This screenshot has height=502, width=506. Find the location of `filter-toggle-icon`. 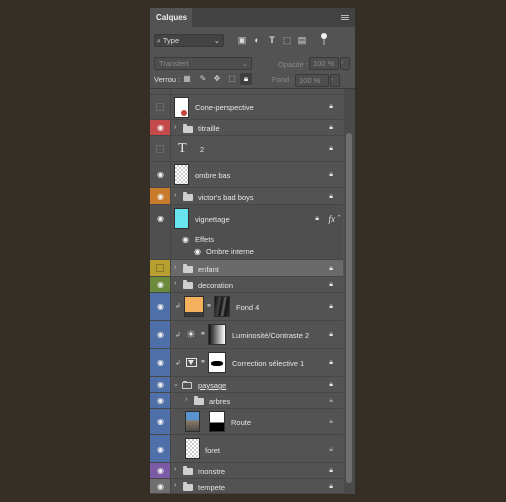

filter-toggle-icon is located at coordinates (324, 38).